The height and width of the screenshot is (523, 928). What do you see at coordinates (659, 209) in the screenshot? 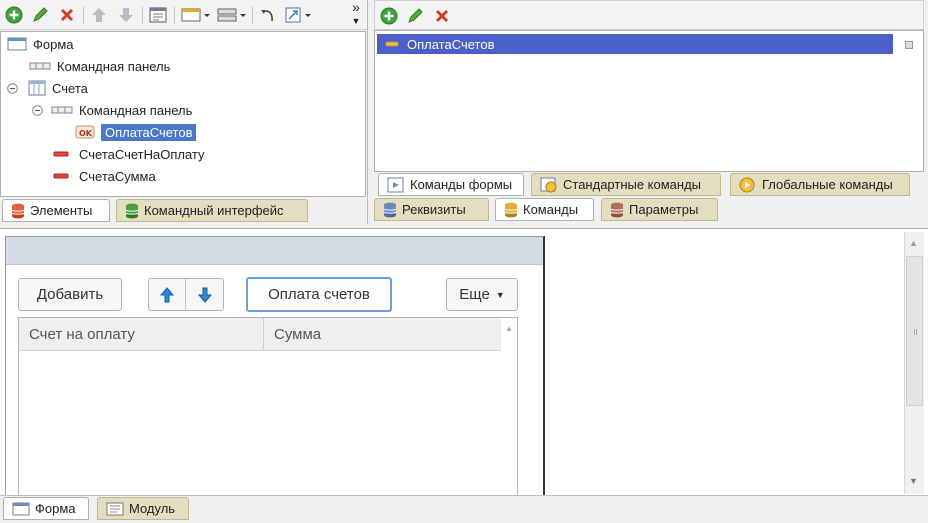
I see `tab-parameters: Параметры` at bounding box center [659, 209].